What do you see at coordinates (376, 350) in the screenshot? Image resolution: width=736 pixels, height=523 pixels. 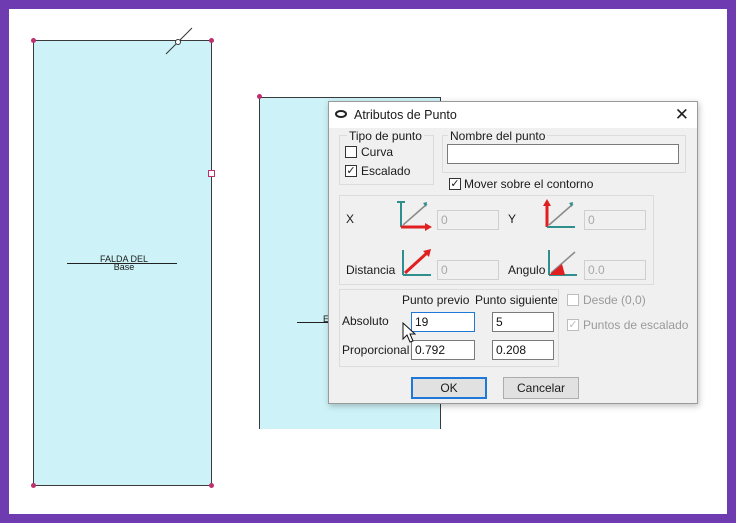 I see `proportional-label: Proporcional` at bounding box center [376, 350].